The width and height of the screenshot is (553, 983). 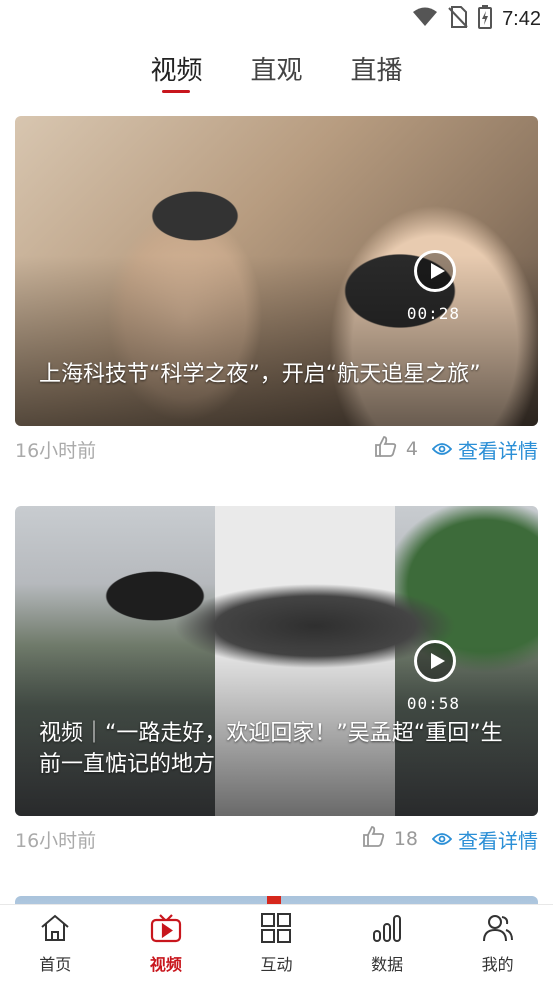 I want to click on like-count: 4, so click(x=411, y=449).